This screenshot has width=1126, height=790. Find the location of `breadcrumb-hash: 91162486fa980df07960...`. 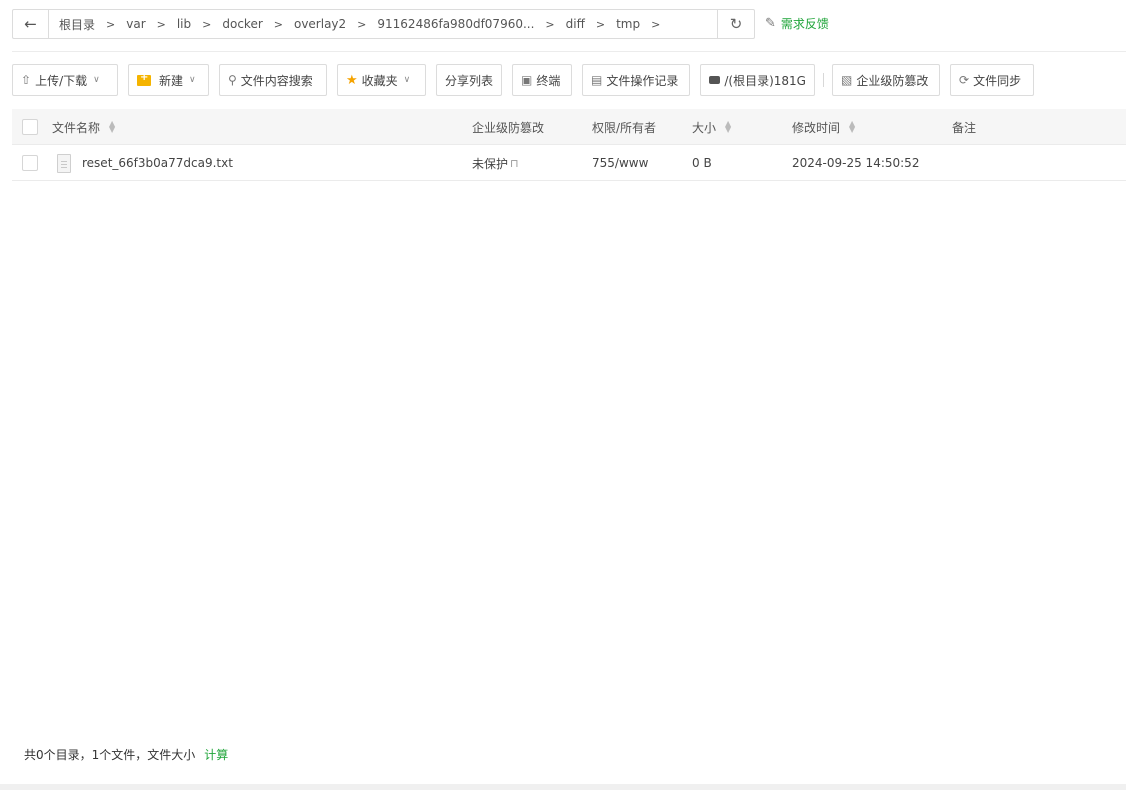

breadcrumb-hash: 91162486fa980df07960... is located at coordinates (455, 24).